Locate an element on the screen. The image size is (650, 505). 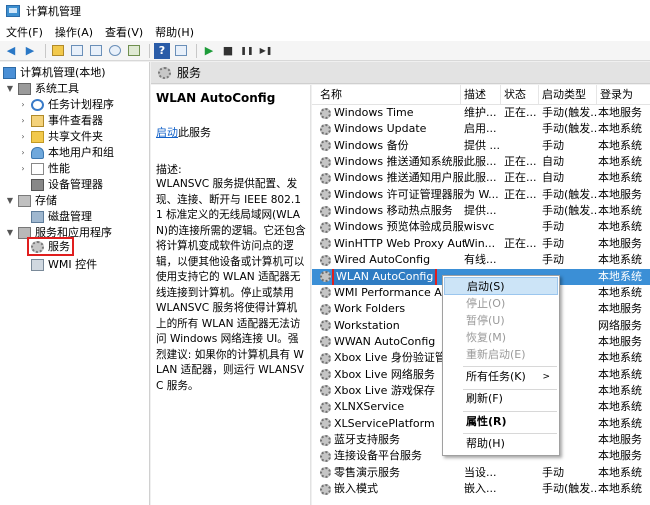
service-name-text: XLServicePlatform is located at coordinates (384, 423).